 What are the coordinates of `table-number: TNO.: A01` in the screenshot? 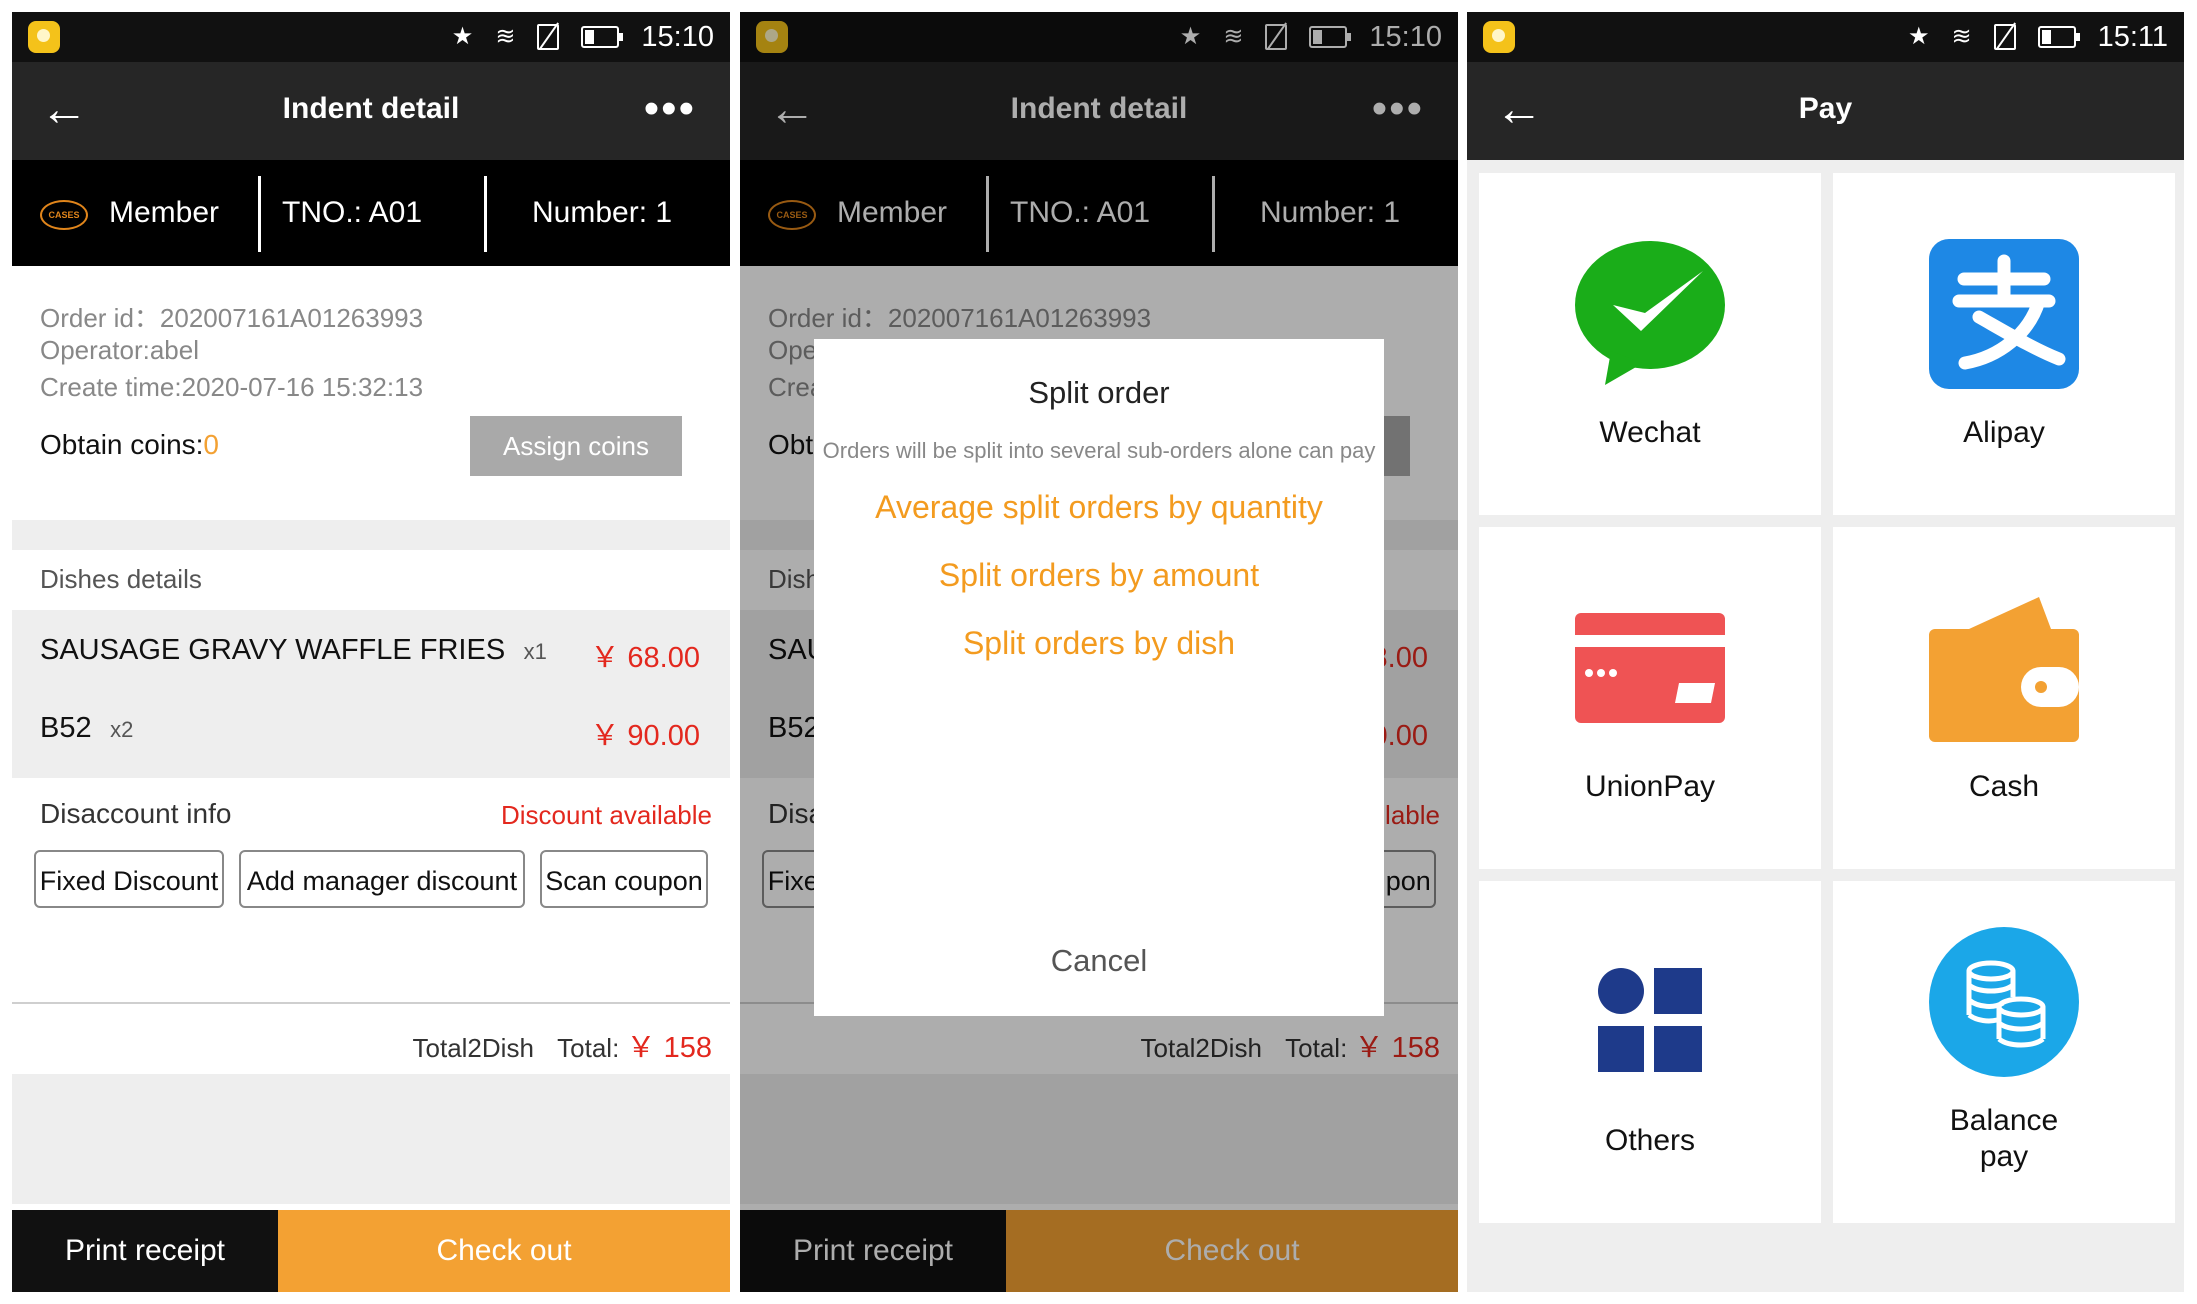 It's located at (352, 212).